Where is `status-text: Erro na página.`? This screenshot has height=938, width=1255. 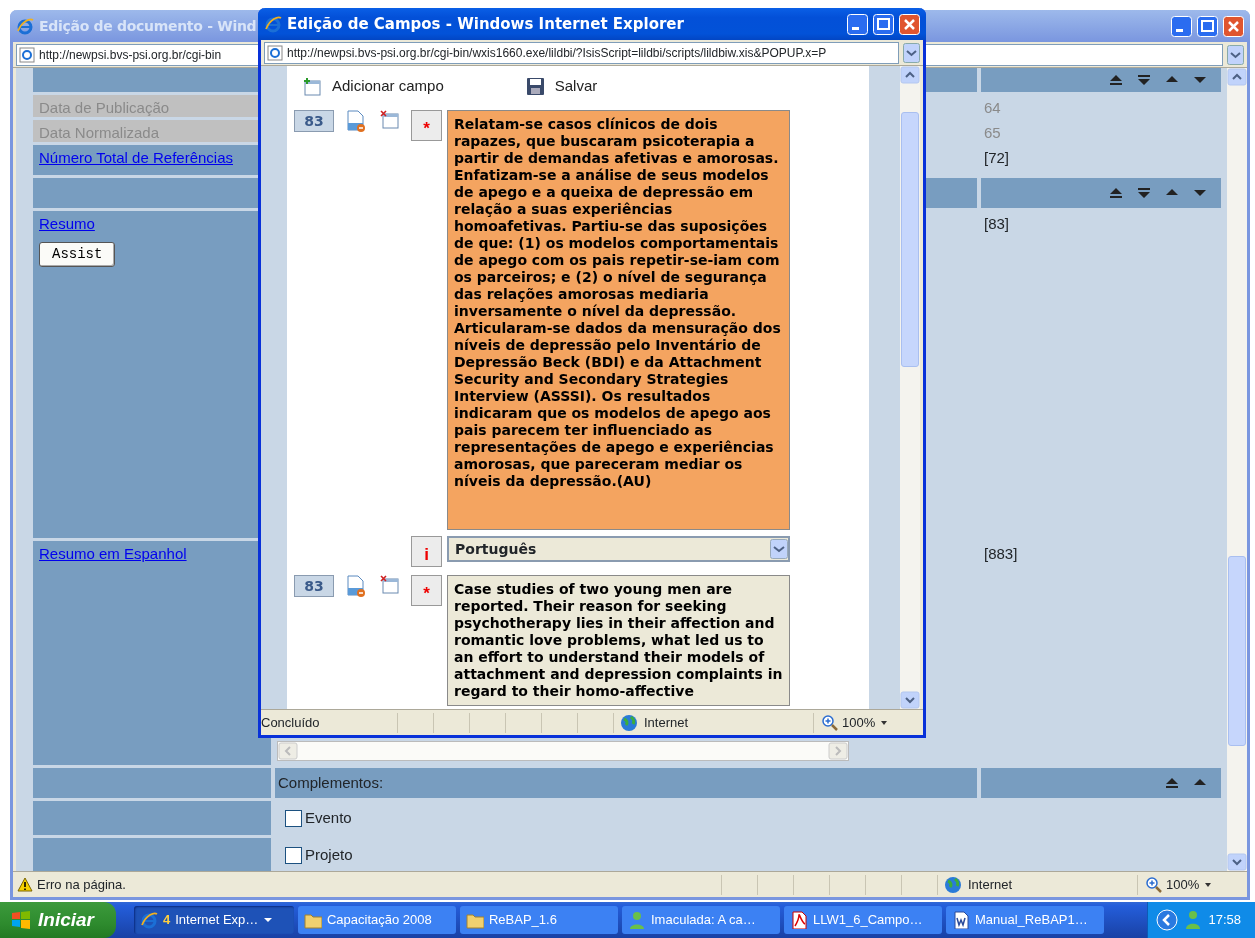 status-text: Erro na página. is located at coordinates (81, 884).